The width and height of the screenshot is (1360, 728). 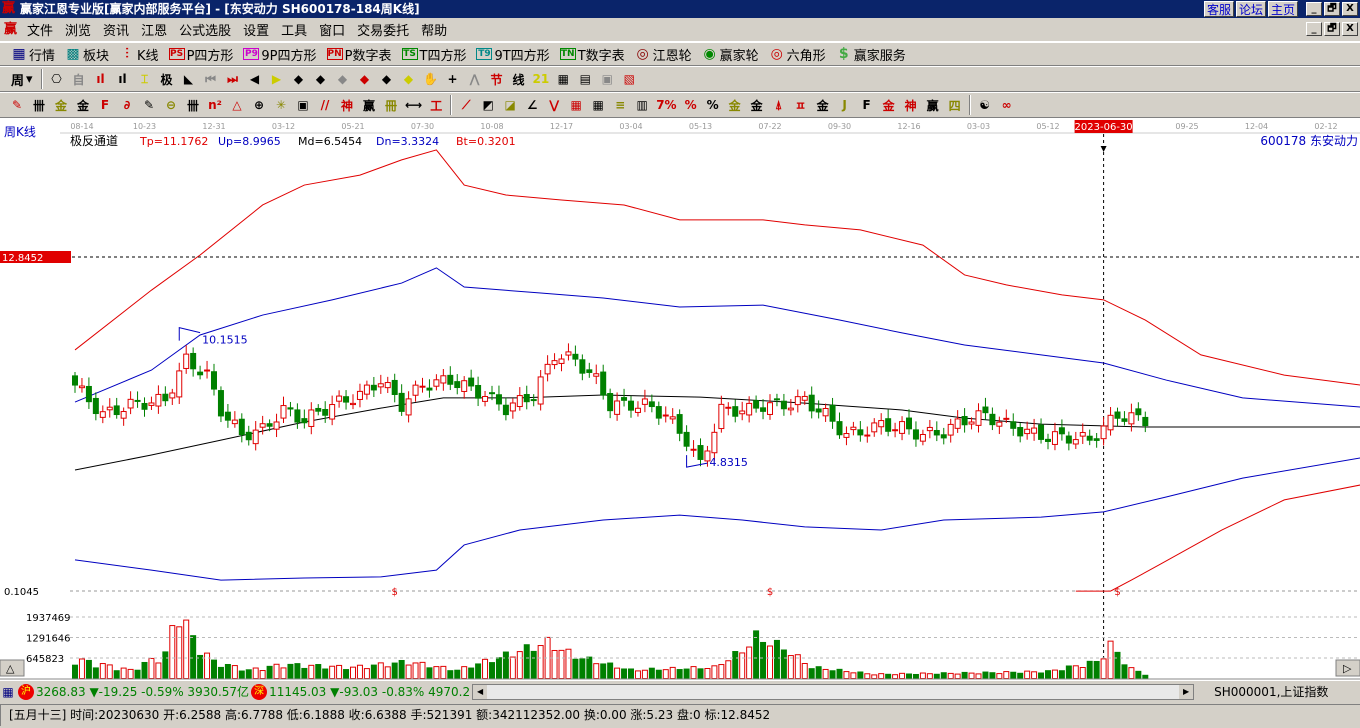 I want to click on toolbar-button-12: $ 赢家服务, so click(x=871, y=54).